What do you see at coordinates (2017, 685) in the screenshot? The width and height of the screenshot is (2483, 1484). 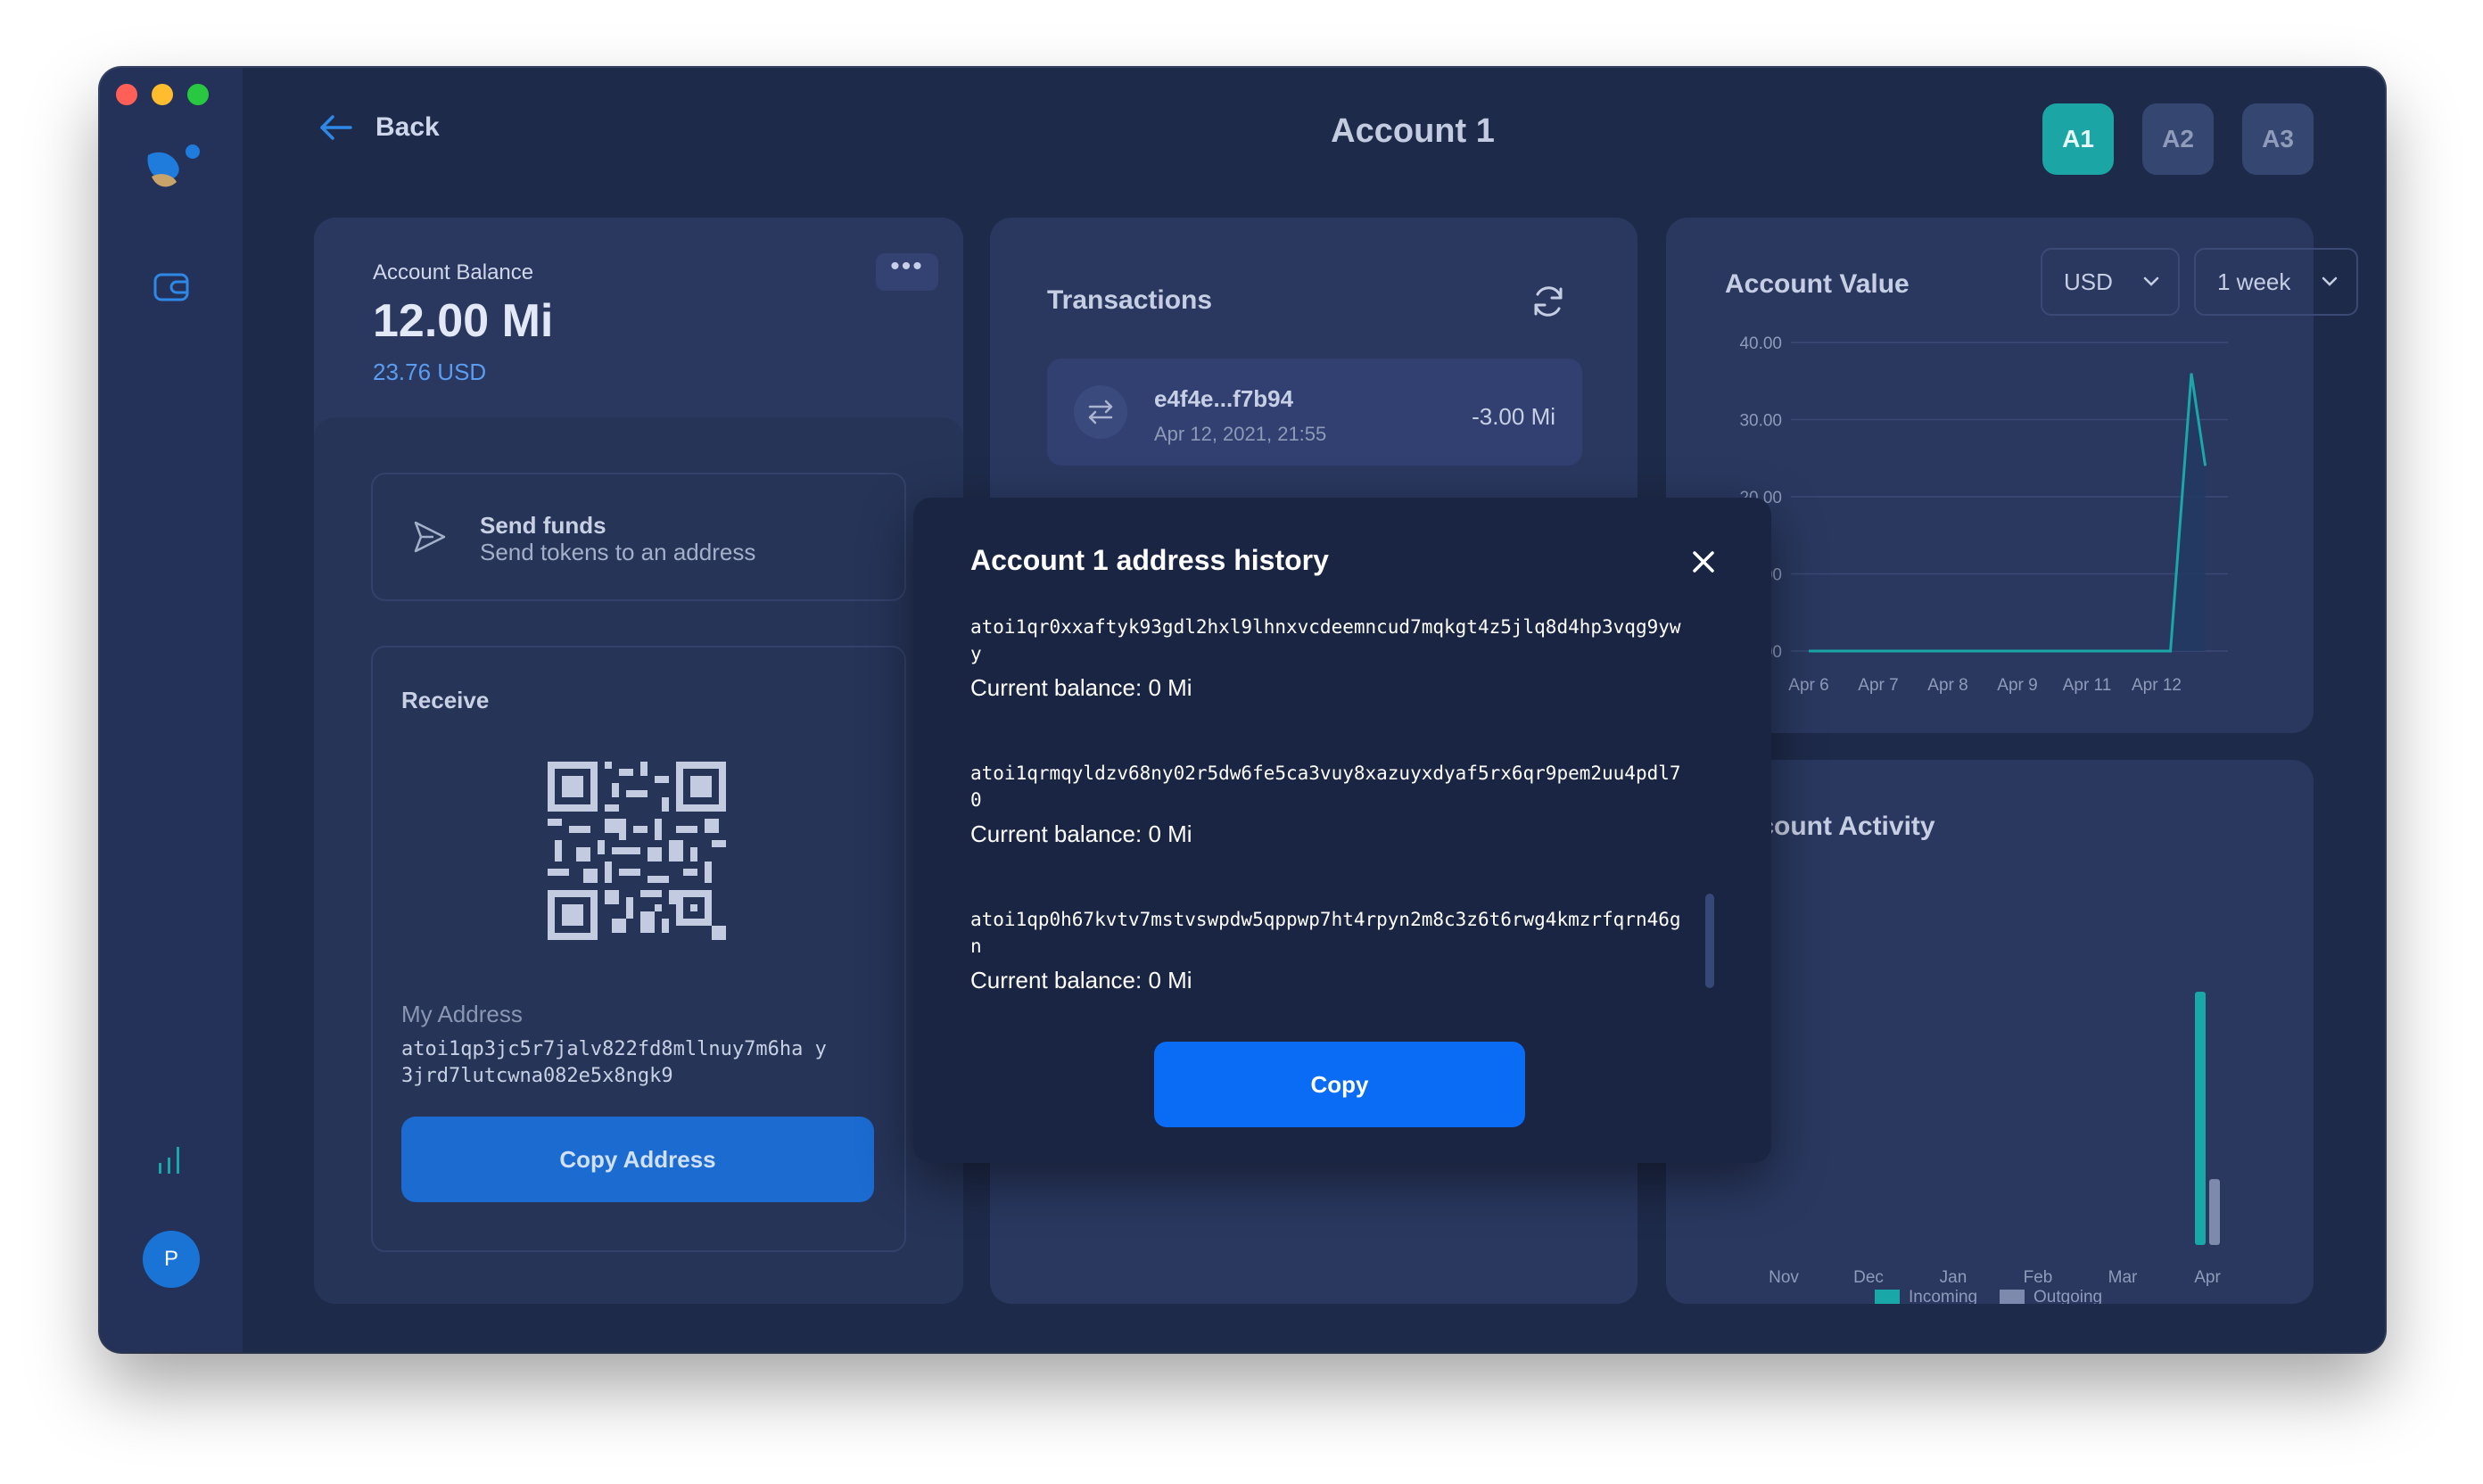 I see `x-tick-label: Apr 9` at bounding box center [2017, 685].